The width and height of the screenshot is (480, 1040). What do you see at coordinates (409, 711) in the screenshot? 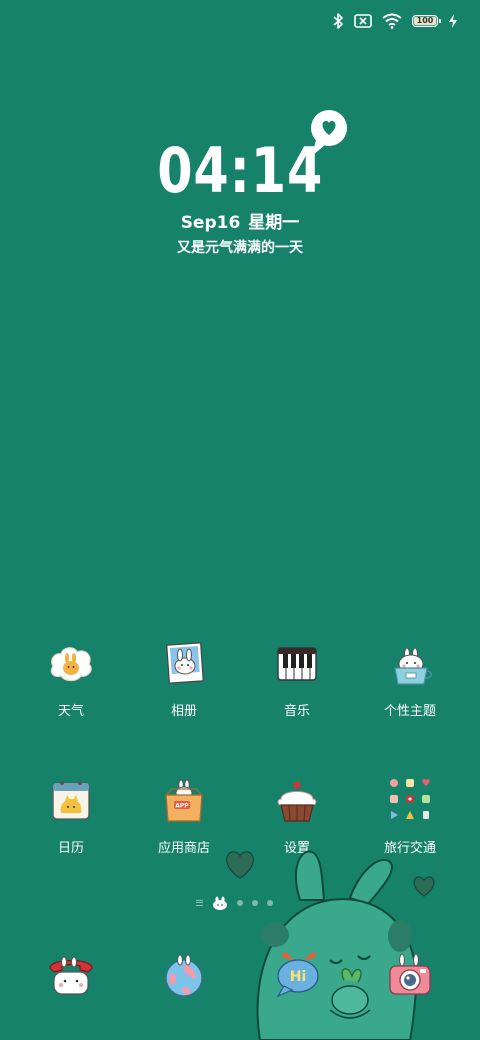
I see `app-label: 个性主题` at bounding box center [409, 711].